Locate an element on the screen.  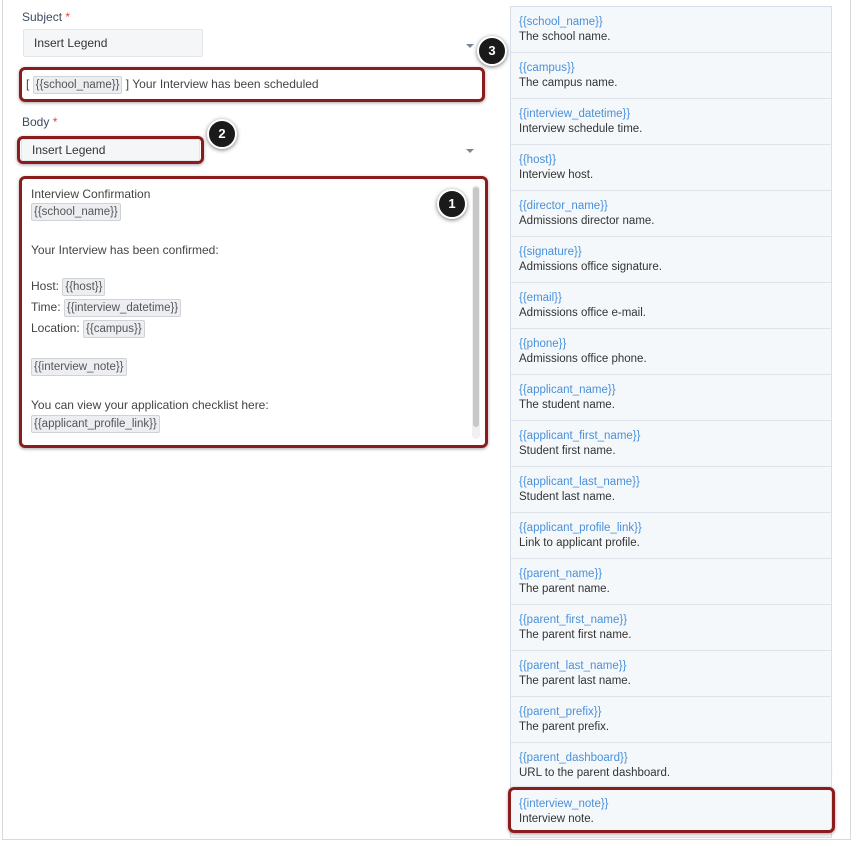
legend-description: Student last name. is located at coordinates (567, 497).